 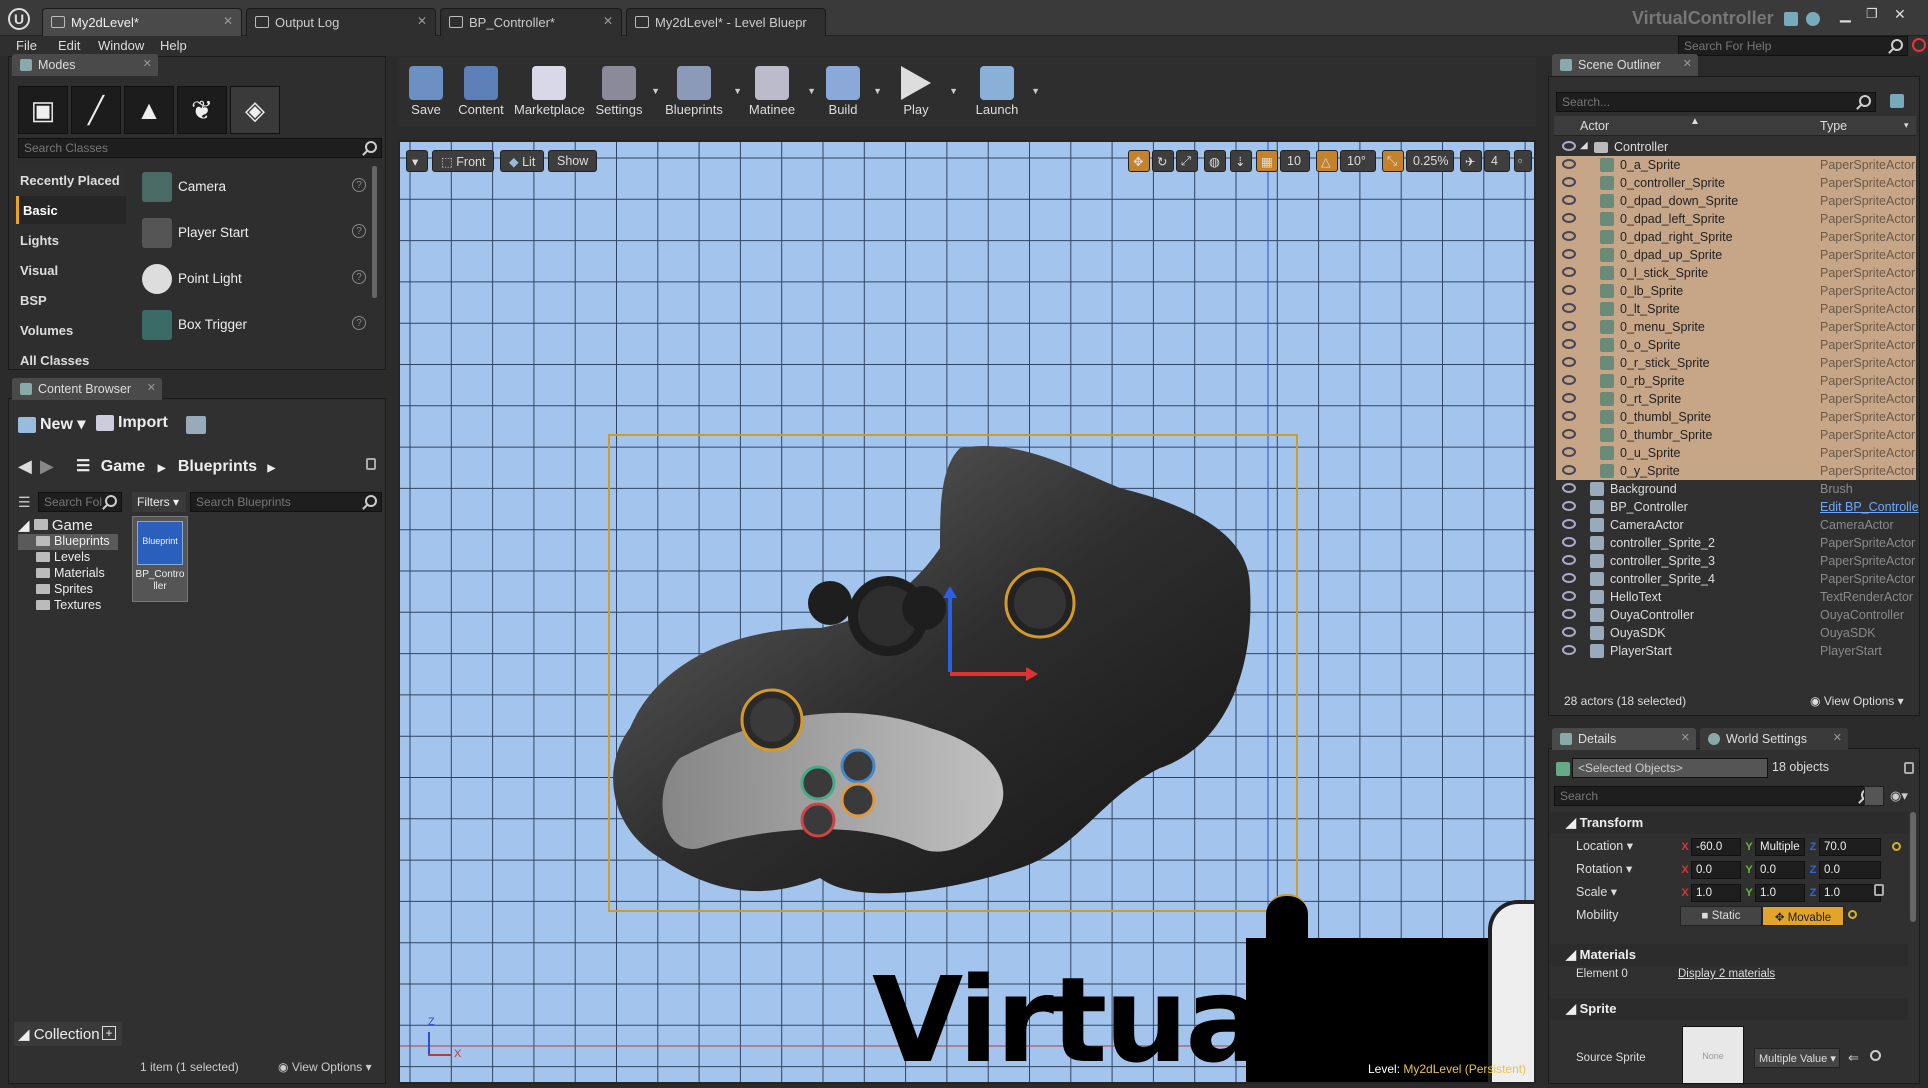 I want to click on outliner-row: OuyaController OuyaController, so click(x=1736, y=615).